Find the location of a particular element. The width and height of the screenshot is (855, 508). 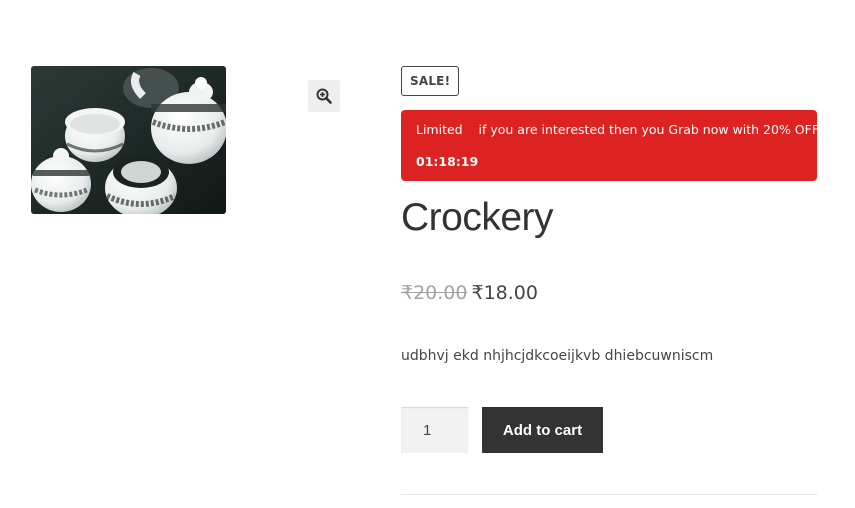

zoom-in-icon is located at coordinates (324, 96).